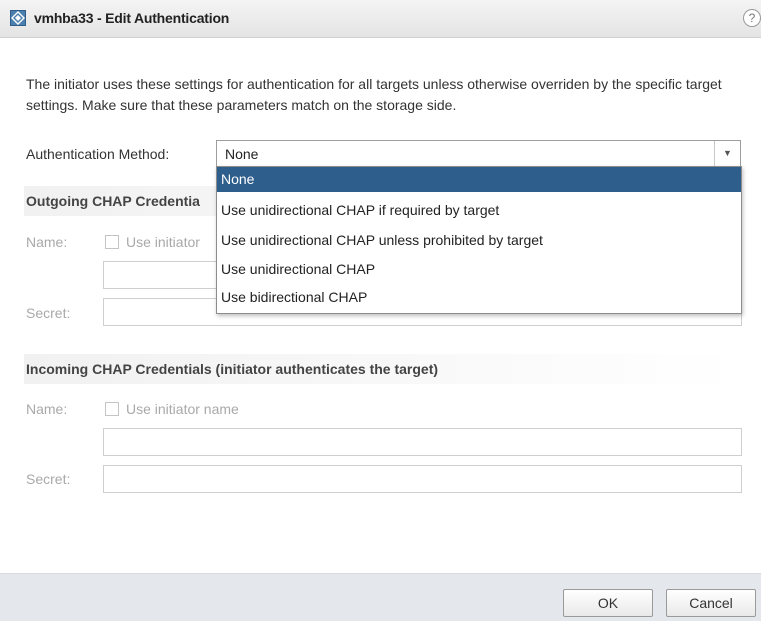 The height and width of the screenshot is (621, 761). Describe the element at coordinates (380, 19) in the screenshot. I see `dialog-titlebar: vmhba33 - Edit Authentication ?` at that location.